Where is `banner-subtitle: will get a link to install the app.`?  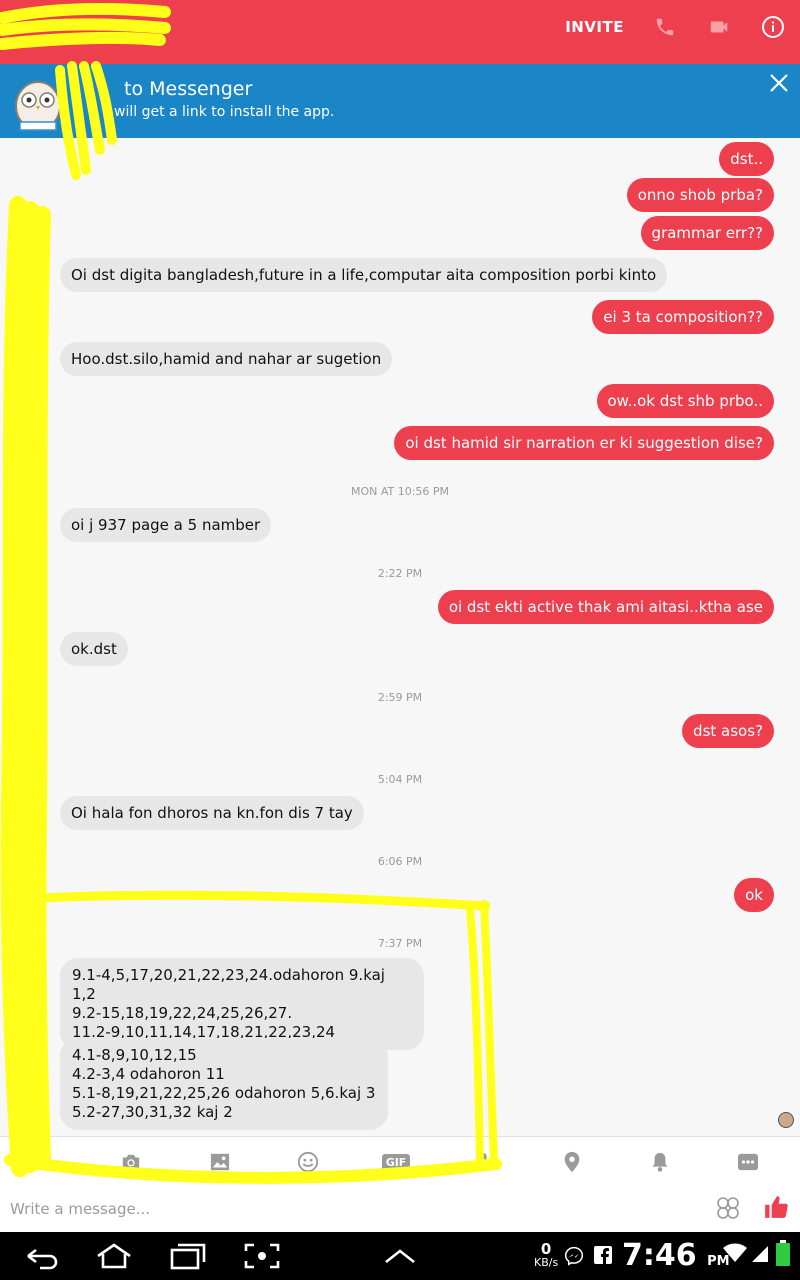 banner-subtitle: will get a link to install the app. is located at coordinates (224, 112).